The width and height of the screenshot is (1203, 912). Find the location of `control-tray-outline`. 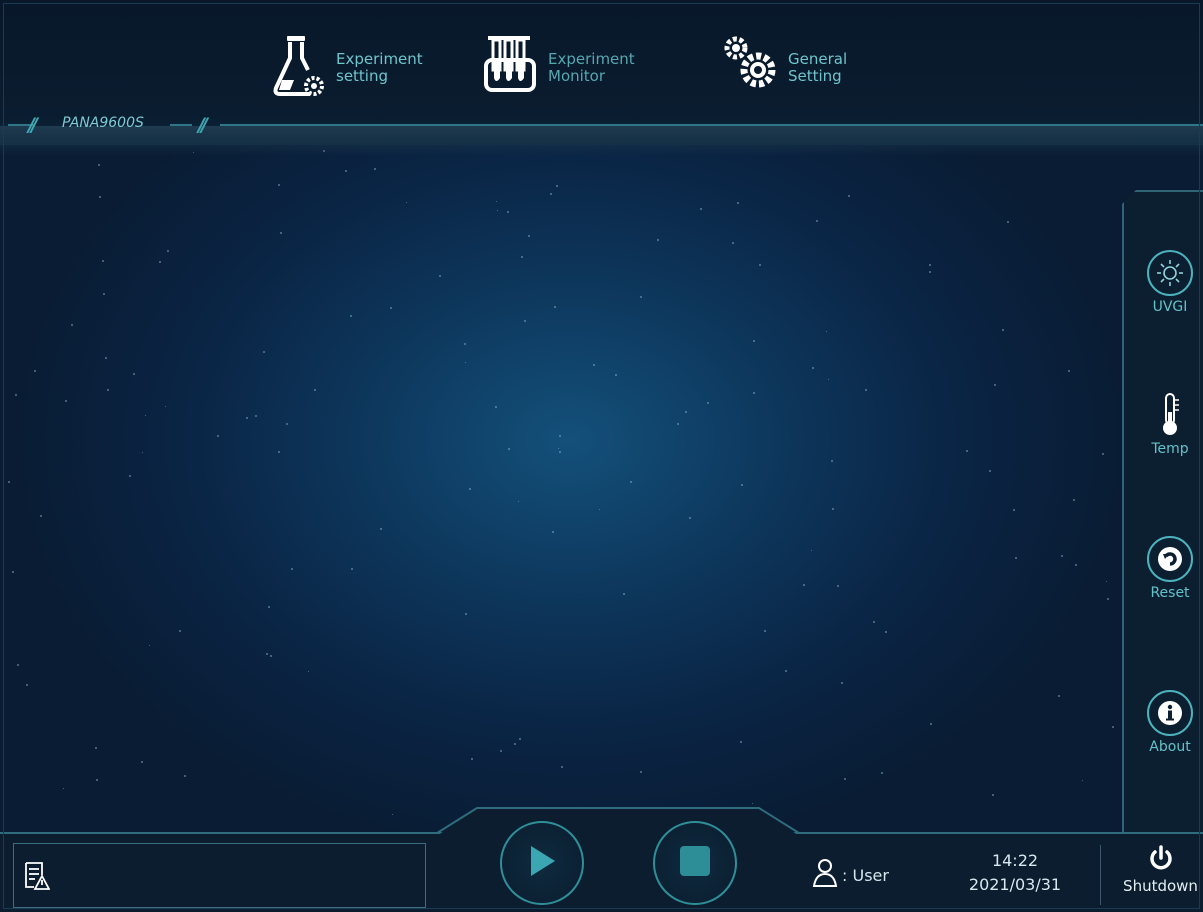

control-tray-outline is located at coordinates (618, 820).